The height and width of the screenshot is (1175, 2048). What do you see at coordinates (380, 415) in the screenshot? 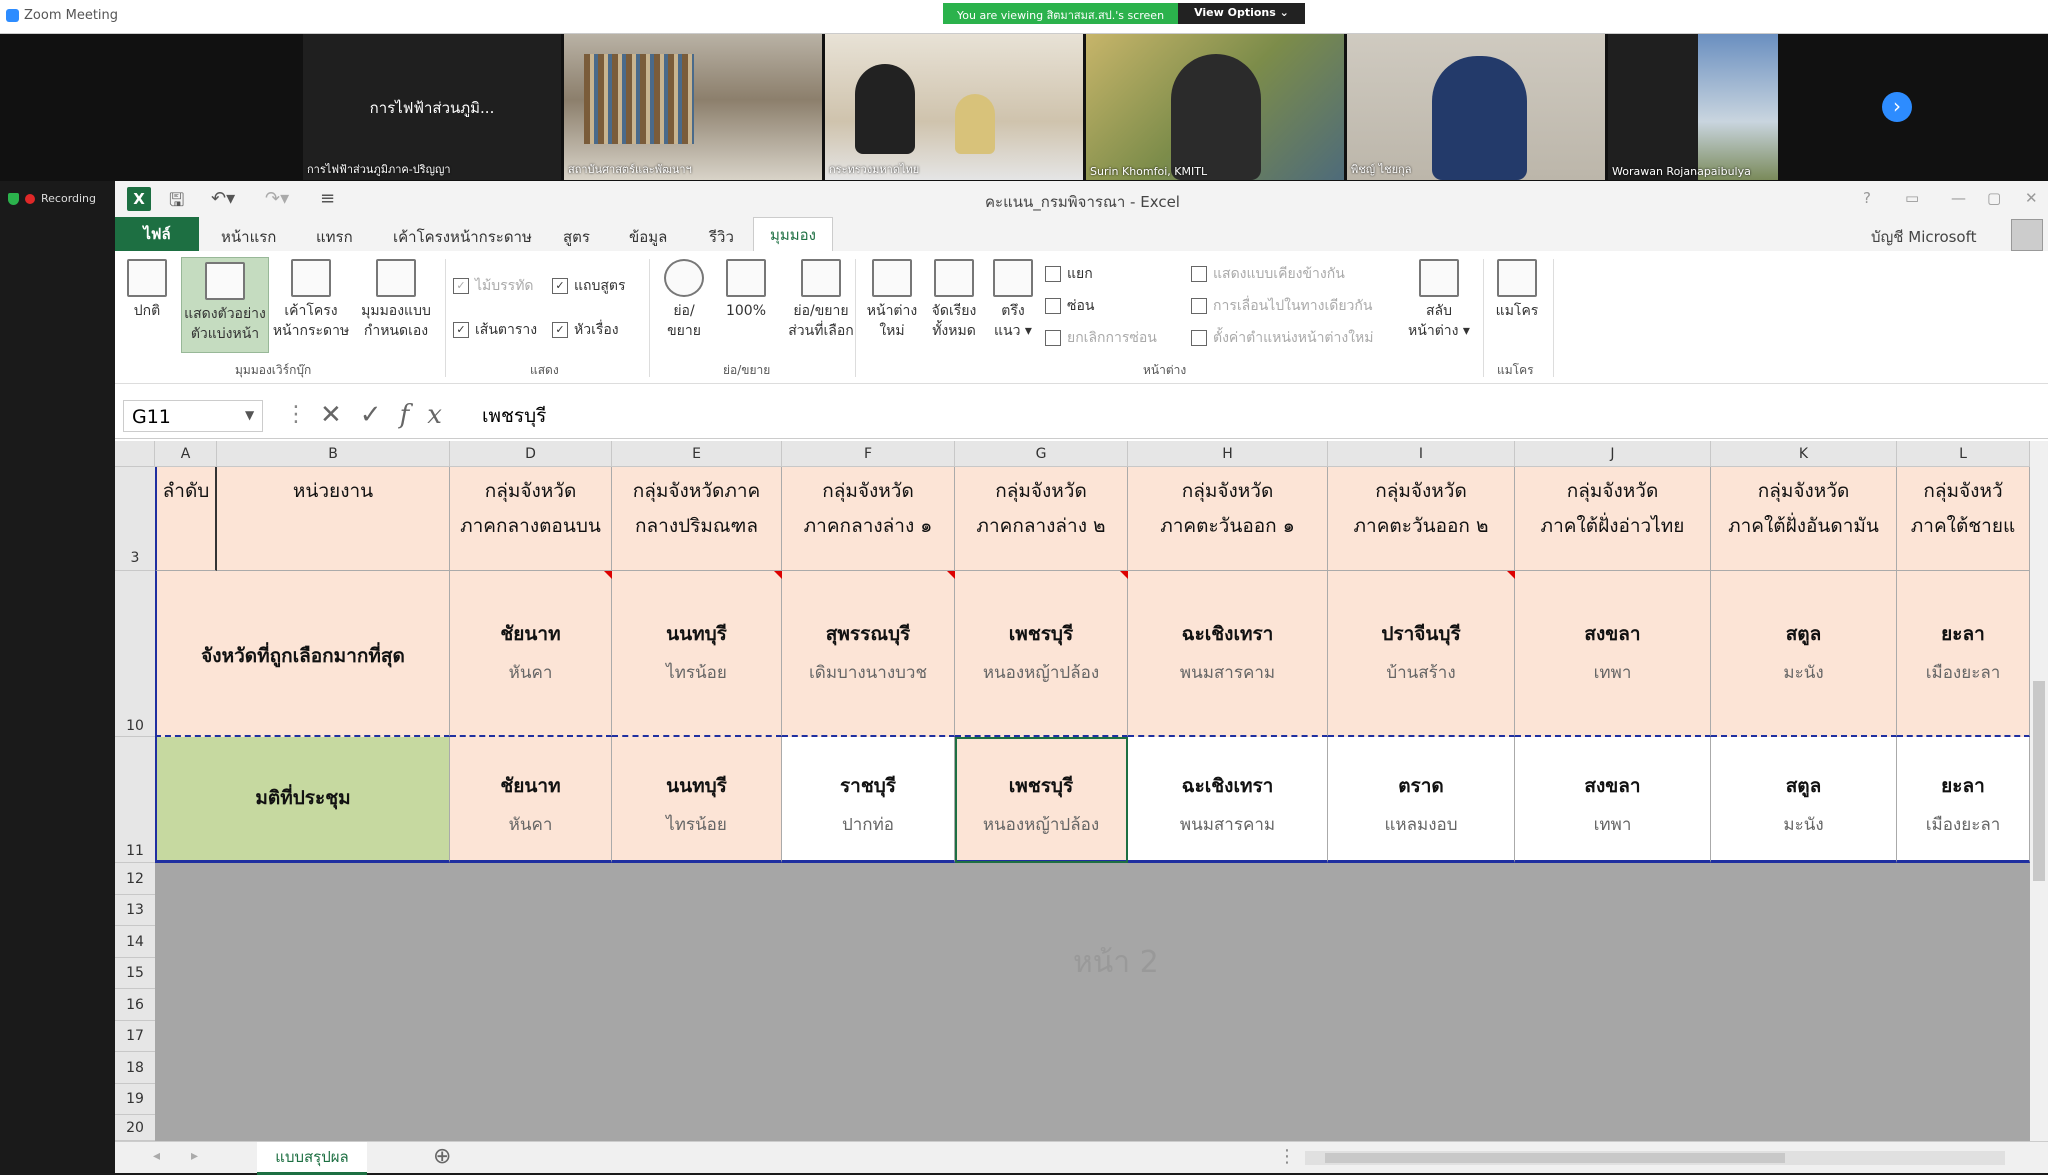
I see `enter-icon: ✓` at bounding box center [380, 415].